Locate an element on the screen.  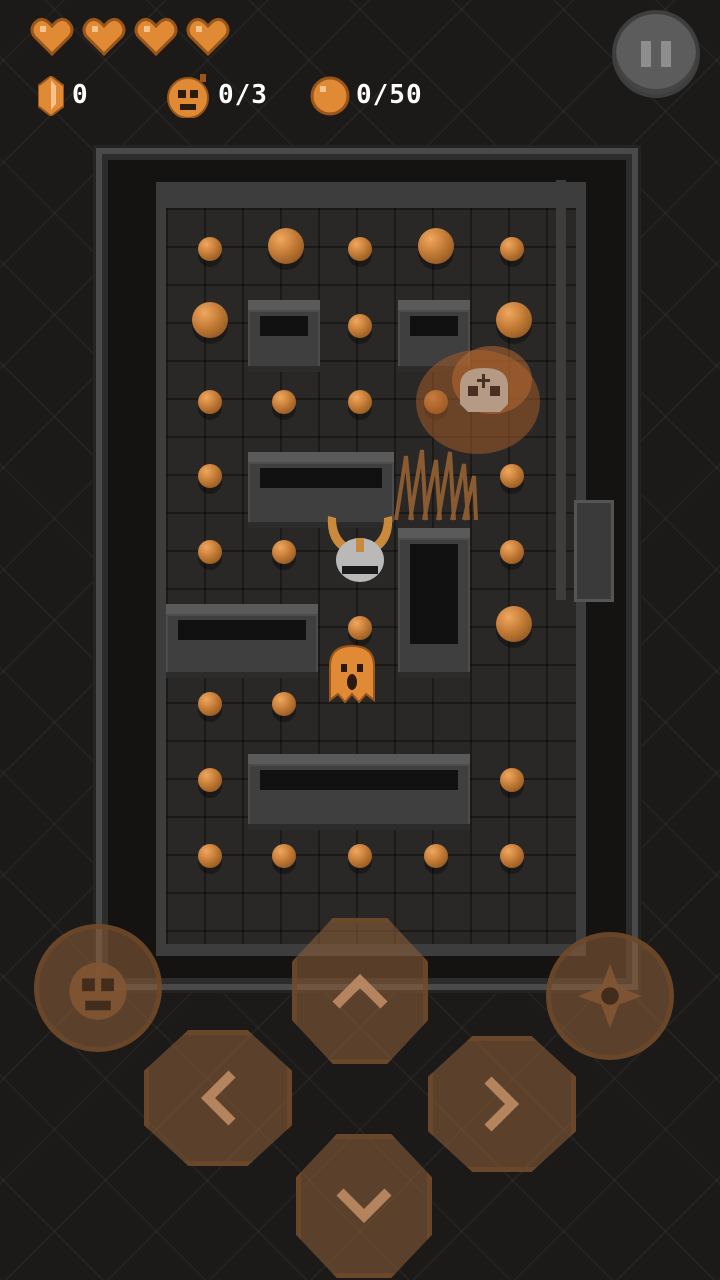
move-down-button is located at coordinates (364, 1206).